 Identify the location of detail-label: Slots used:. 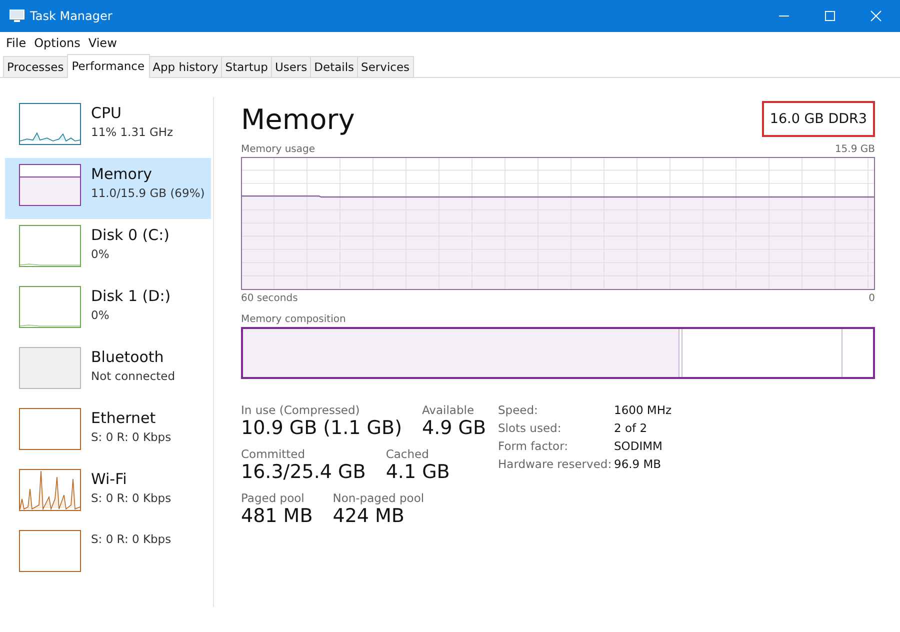
(530, 428).